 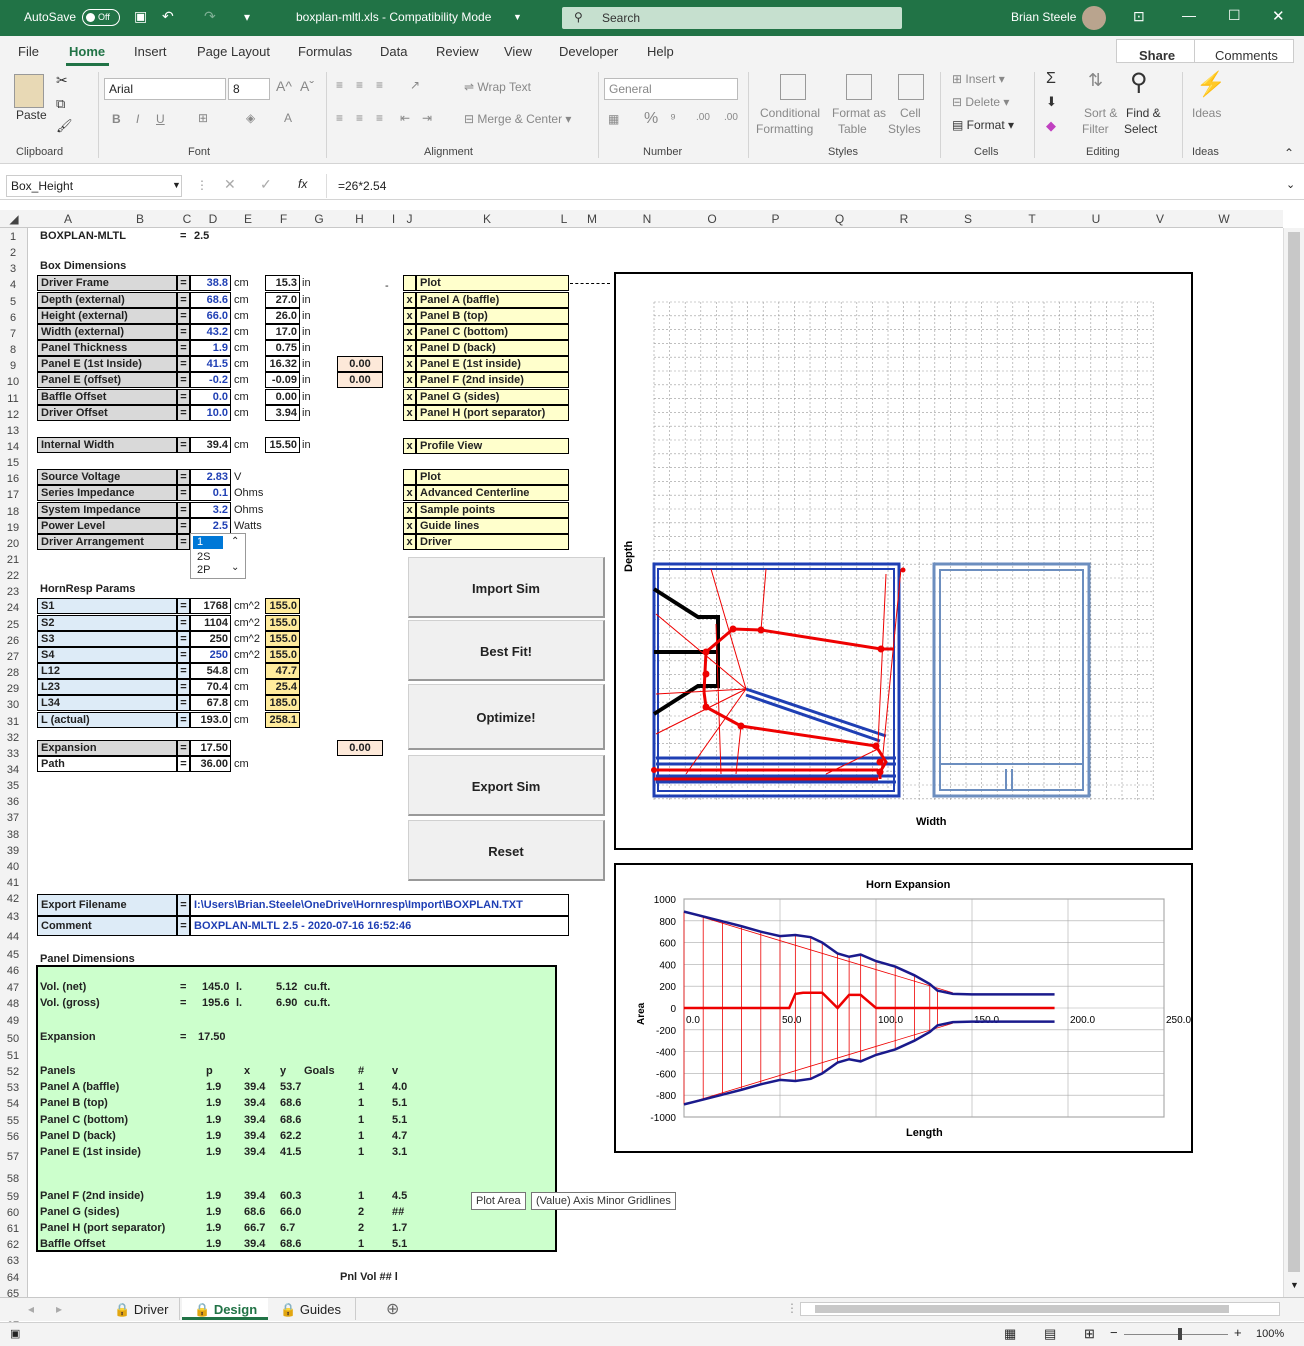 What do you see at coordinates (60, 104) in the screenshot?
I see `copy-icon: ⧉` at bounding box center [60, 104].